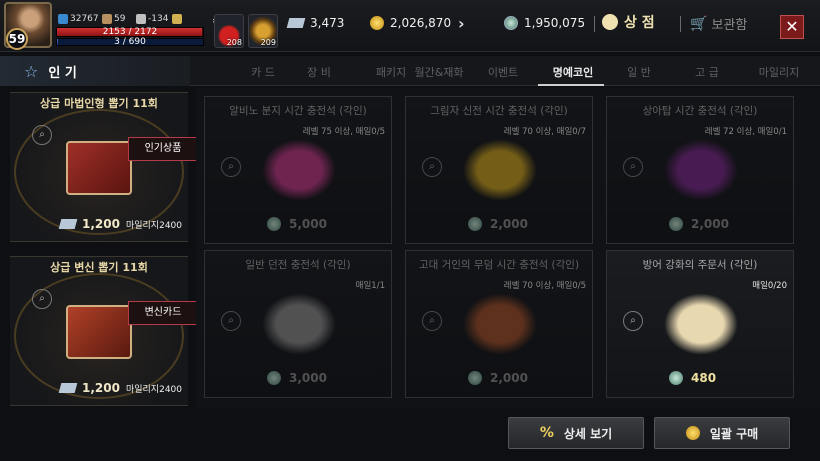  I want to click on shop-item-card: 방어 강화의 주문서 (각인) 매일0/20 ⌕ 480, so click(700, 324).